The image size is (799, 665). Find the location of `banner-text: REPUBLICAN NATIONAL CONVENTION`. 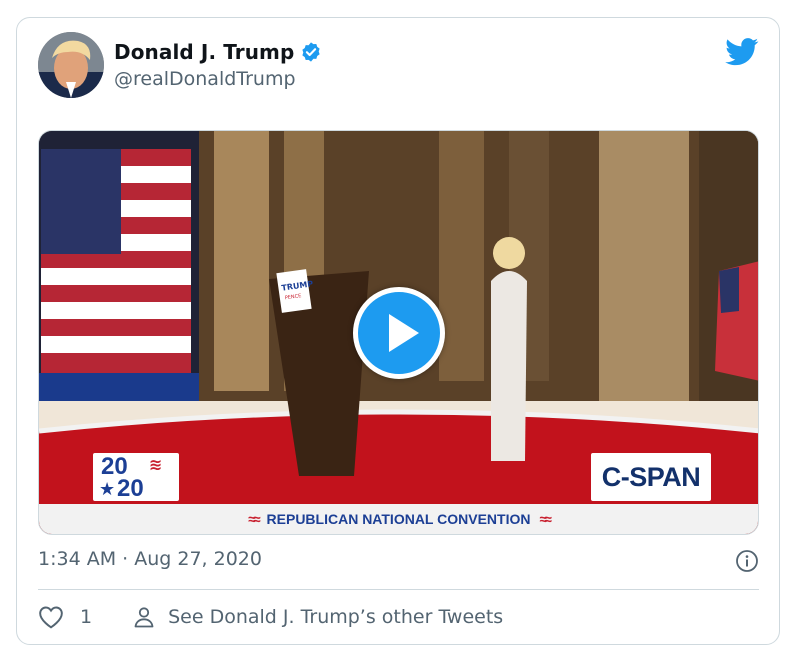

banner-text: REPUBLICAN NATIONAL CONVENTION is located at coordinates (398, 519).